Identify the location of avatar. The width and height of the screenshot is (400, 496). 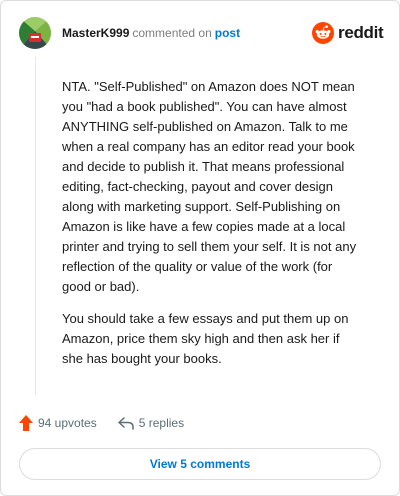
(35, 33).